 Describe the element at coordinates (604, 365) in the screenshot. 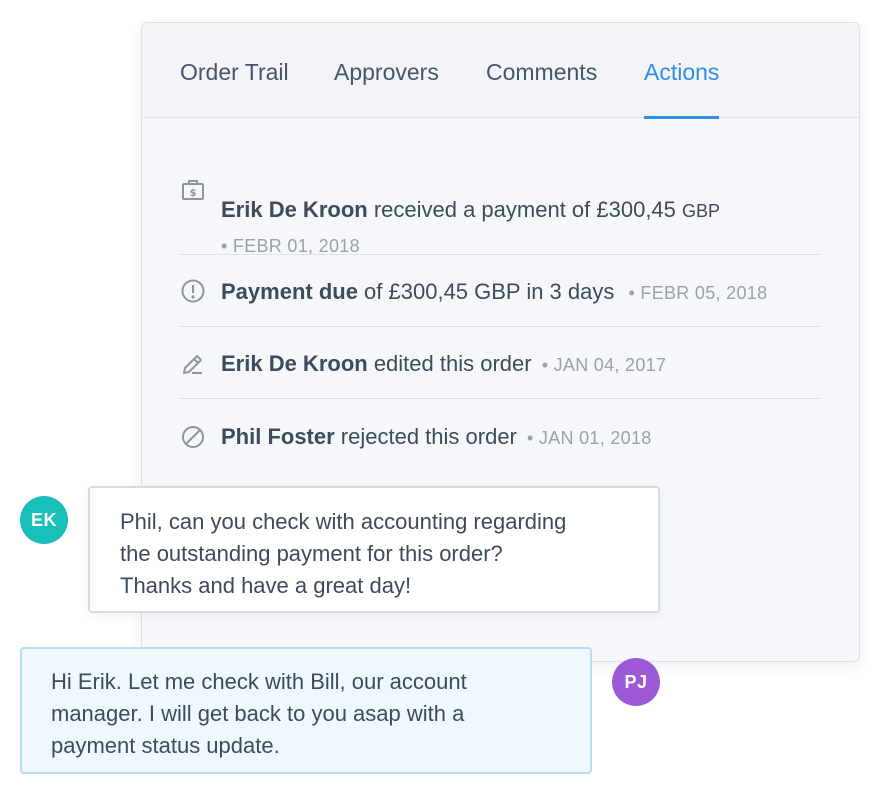

I see `activity-date: • JAN 04, 2017` at that location.